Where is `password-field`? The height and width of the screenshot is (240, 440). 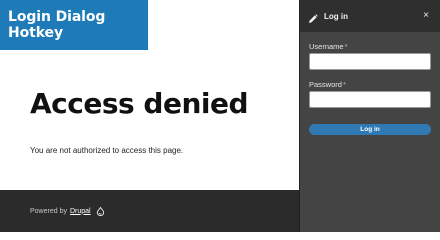
password-field is located at coordinates (370, 99).